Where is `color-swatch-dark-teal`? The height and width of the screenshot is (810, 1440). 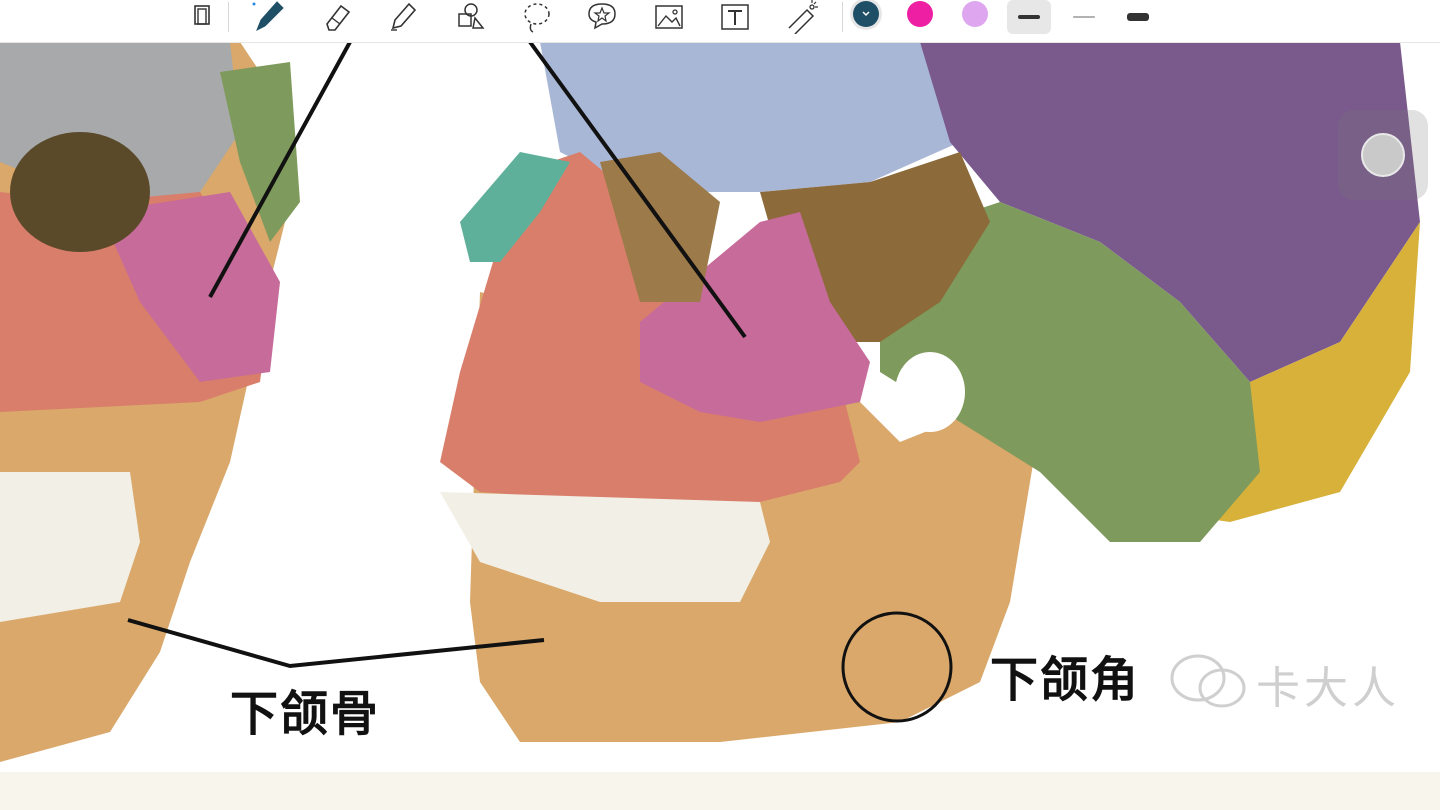 color-swatch-dark-teal is located at coordinates (866, 14).